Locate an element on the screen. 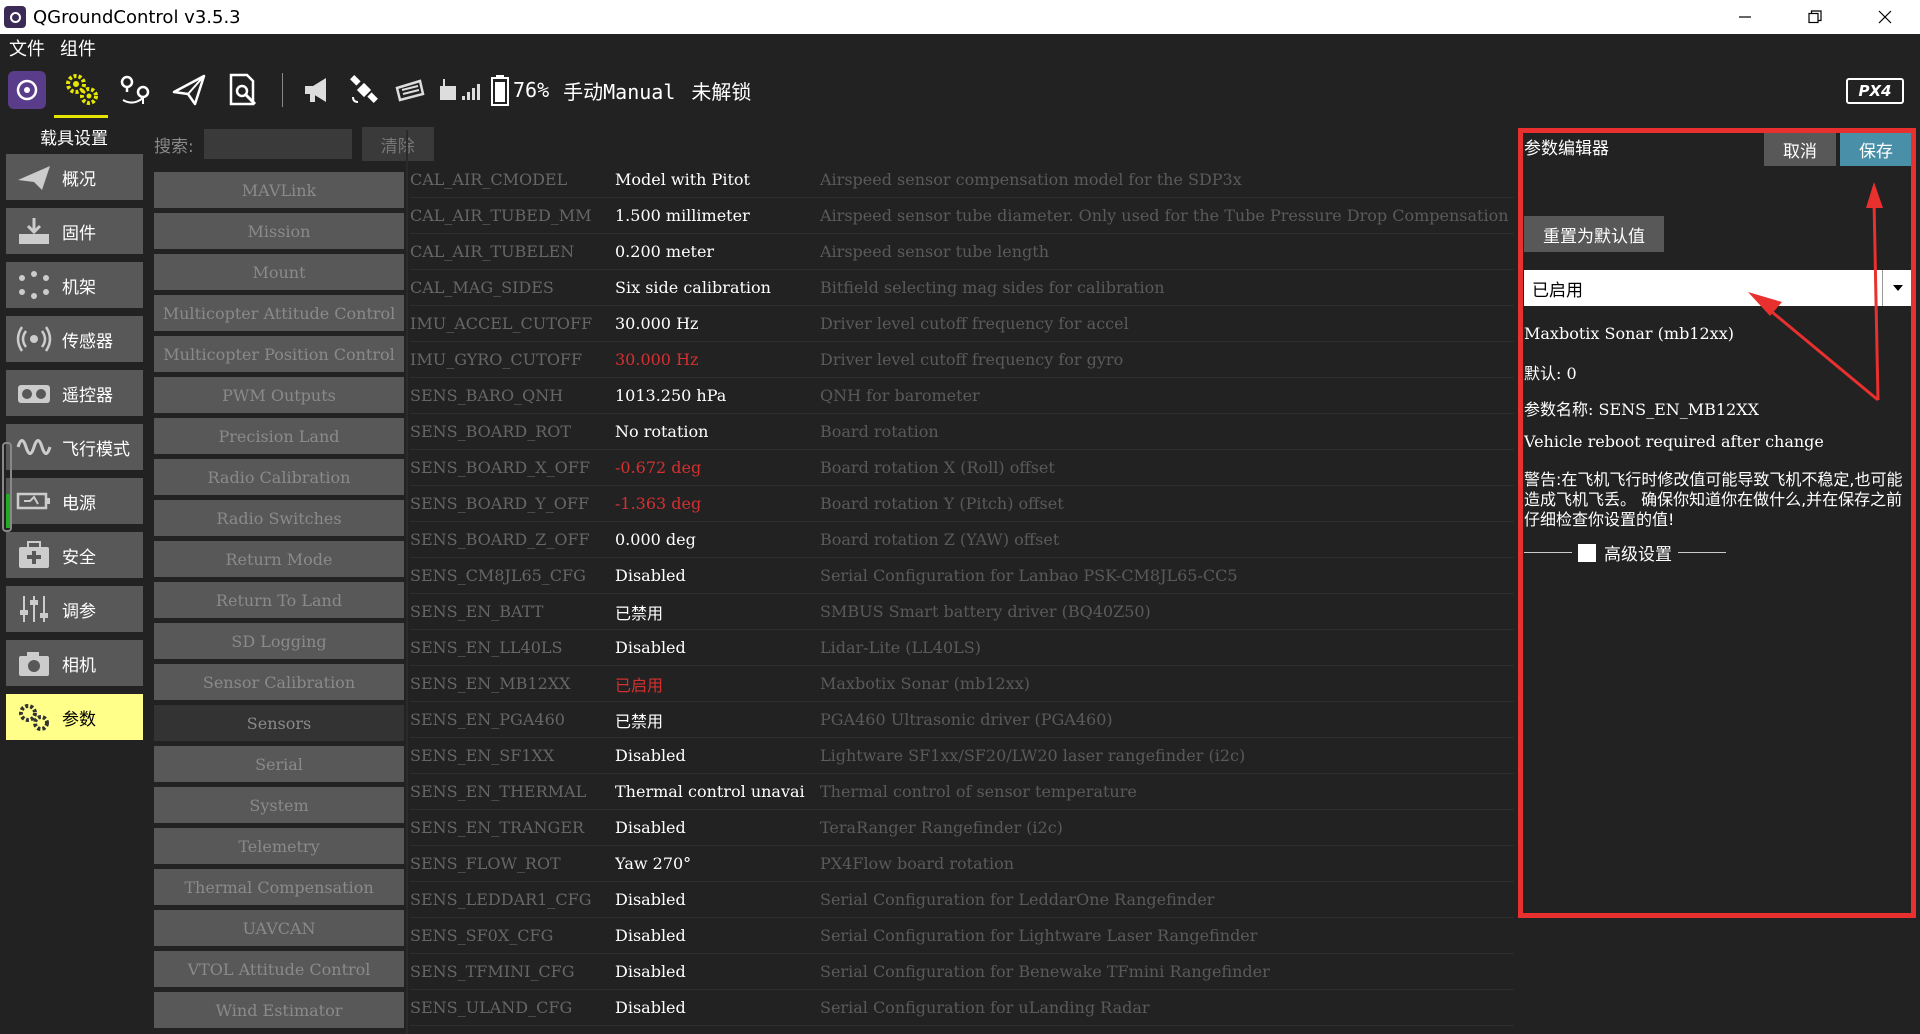 The image size is (1920, 1034). sidebar-item-8: 调参 is located at coordinates (74, 609).